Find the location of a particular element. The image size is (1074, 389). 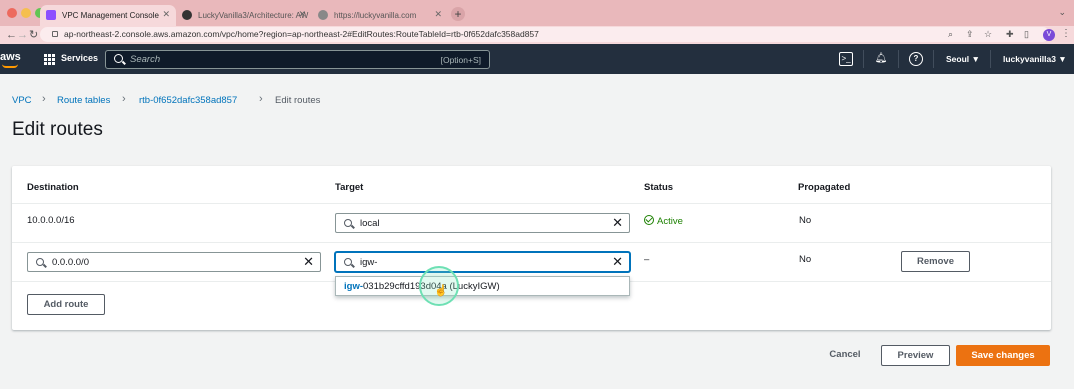

target-suggestion-dropdown: igw-031b29cffd193d04a (LuckyIGW) is located at coordinates (482, 286).